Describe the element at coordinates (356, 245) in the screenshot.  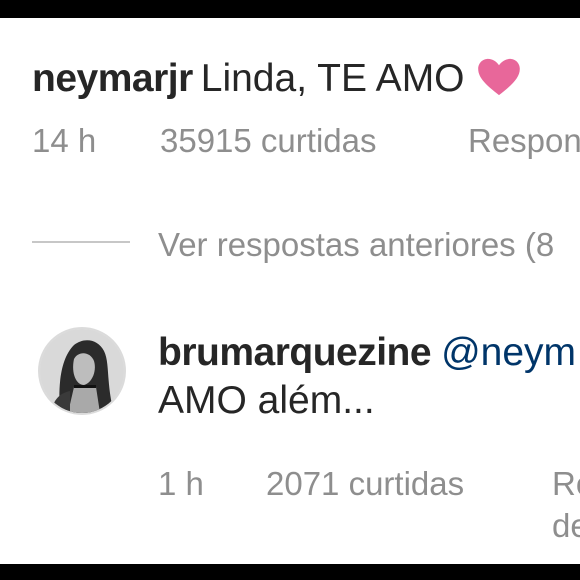
I see `view-previous-replies-link: Ver respostas anteriores (8` at that location.